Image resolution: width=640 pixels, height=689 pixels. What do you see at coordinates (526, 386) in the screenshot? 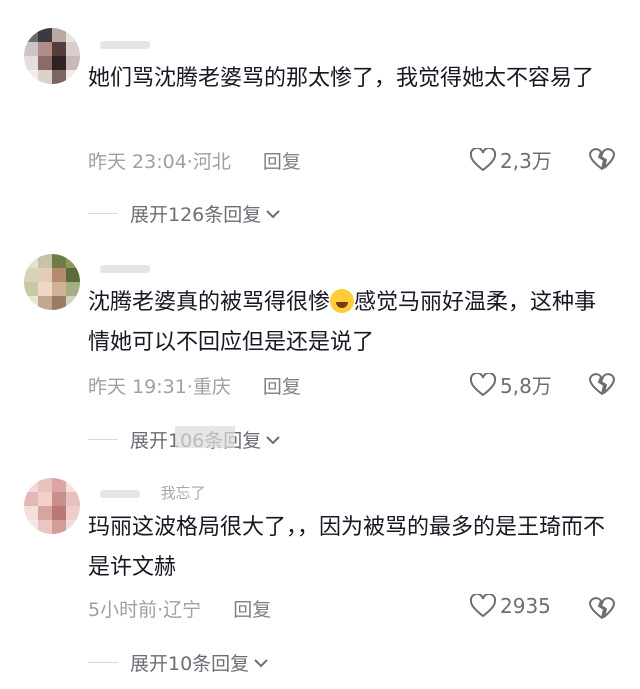
I see `like-count: 5,8万` at bounding box center [526, 386].